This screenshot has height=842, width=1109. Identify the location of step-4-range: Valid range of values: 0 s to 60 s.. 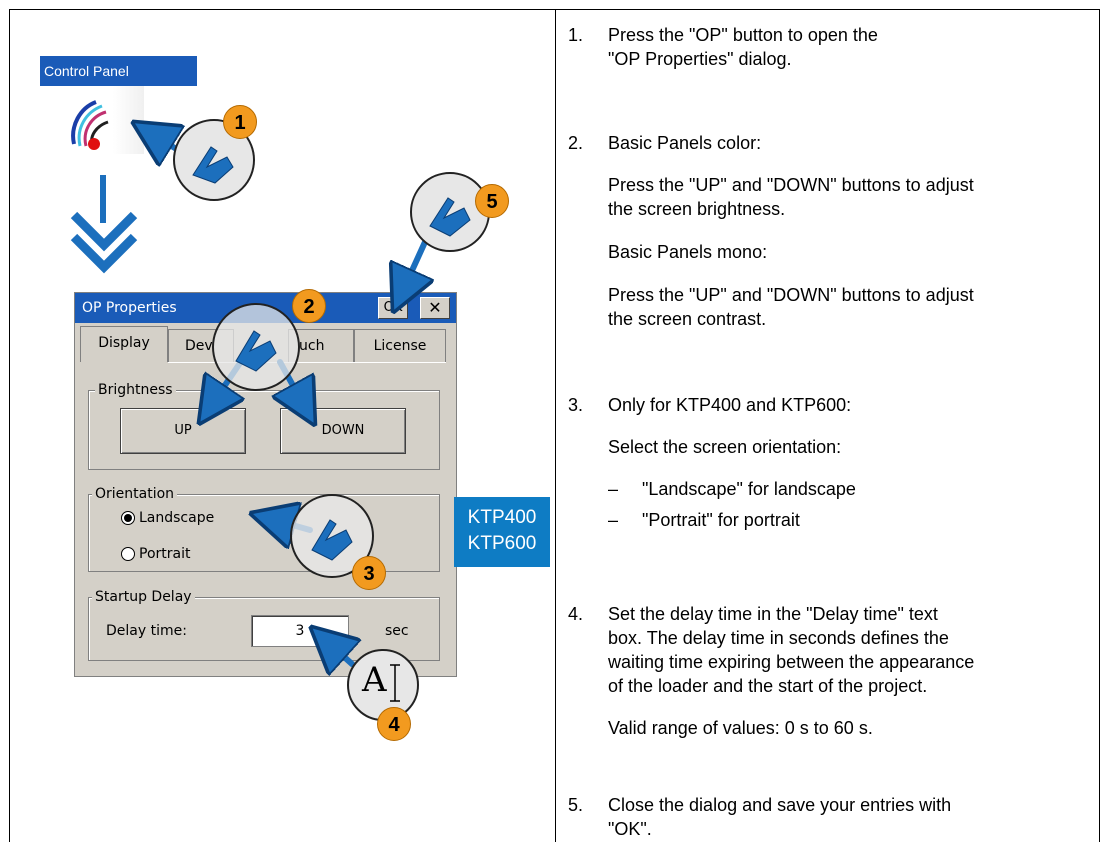
(740, 728).